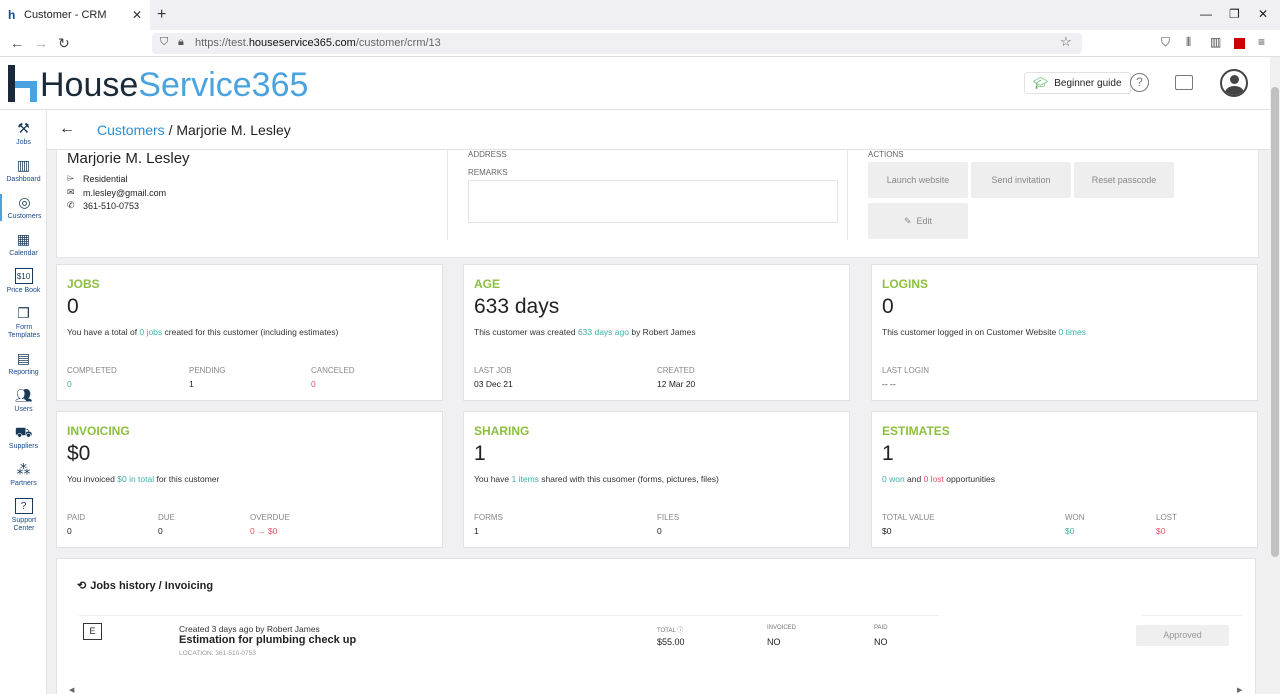 The image size is (1280, 694). I want to click on scrollbar-thumb, so click(1275, 322).